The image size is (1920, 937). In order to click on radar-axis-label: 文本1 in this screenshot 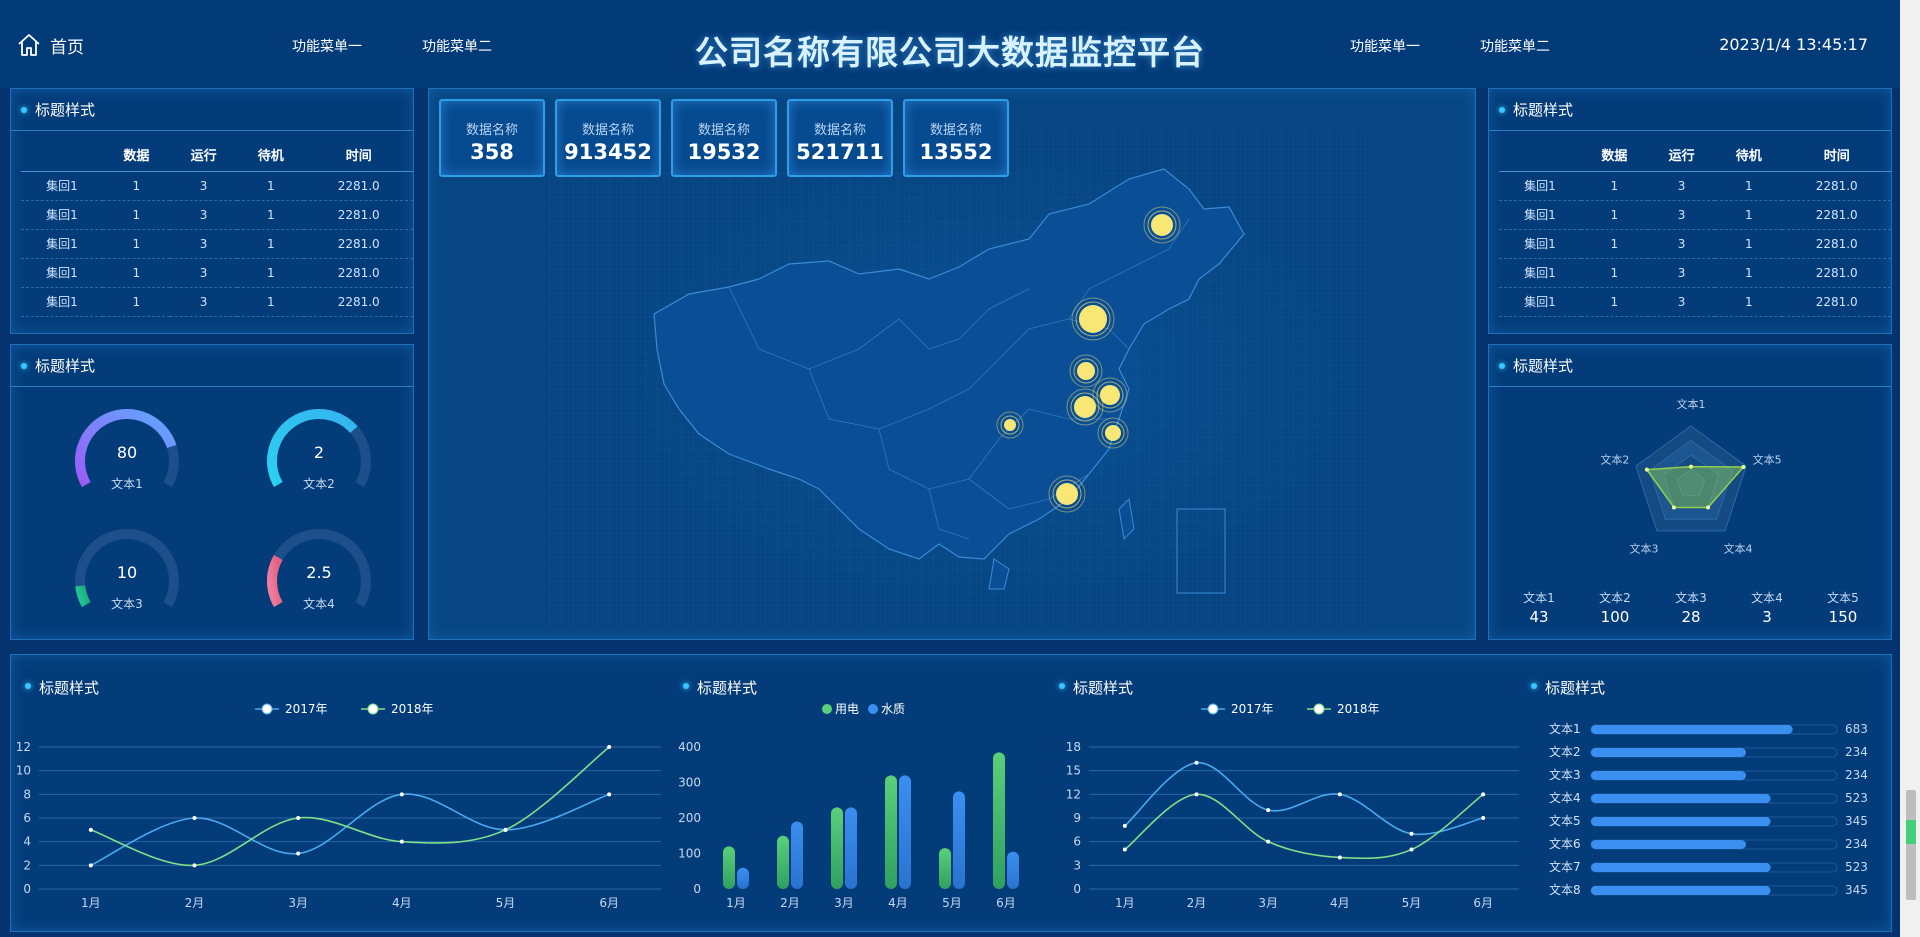, I will do `click(1691, 404)`.